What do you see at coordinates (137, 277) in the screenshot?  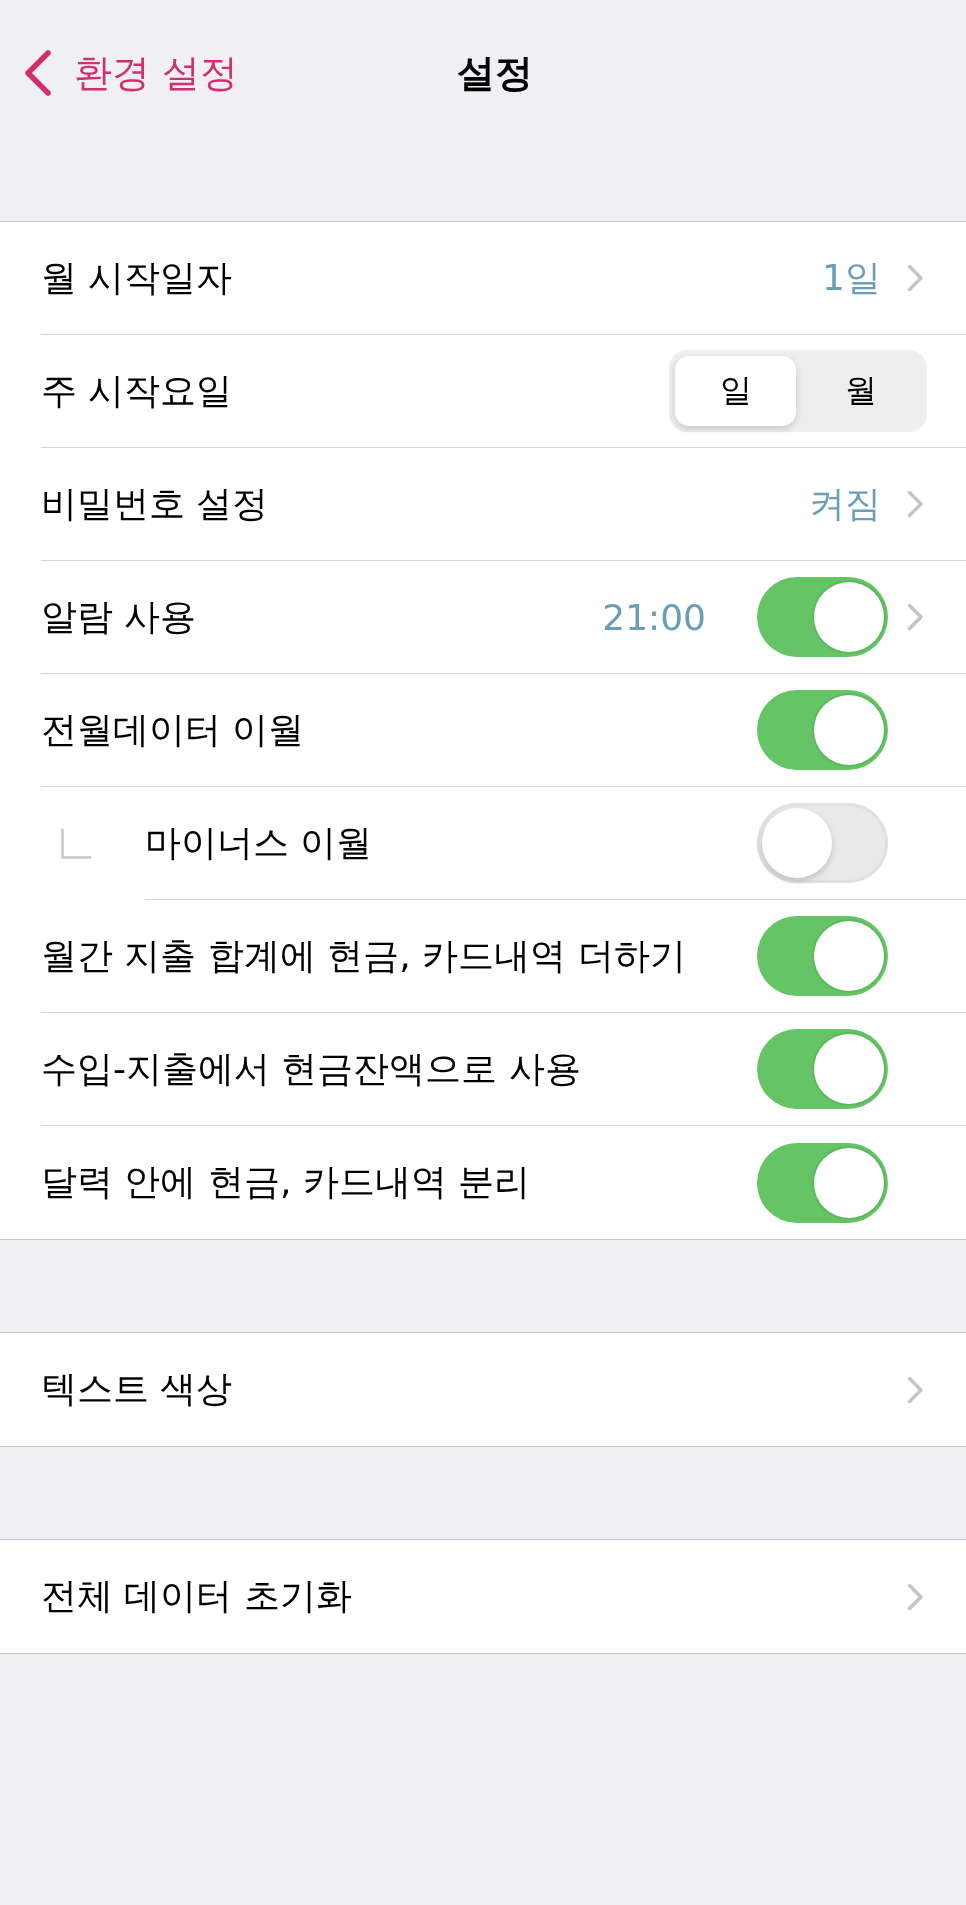 I see `setting-label: 월 시작일자` at bounding box center [137, 277].